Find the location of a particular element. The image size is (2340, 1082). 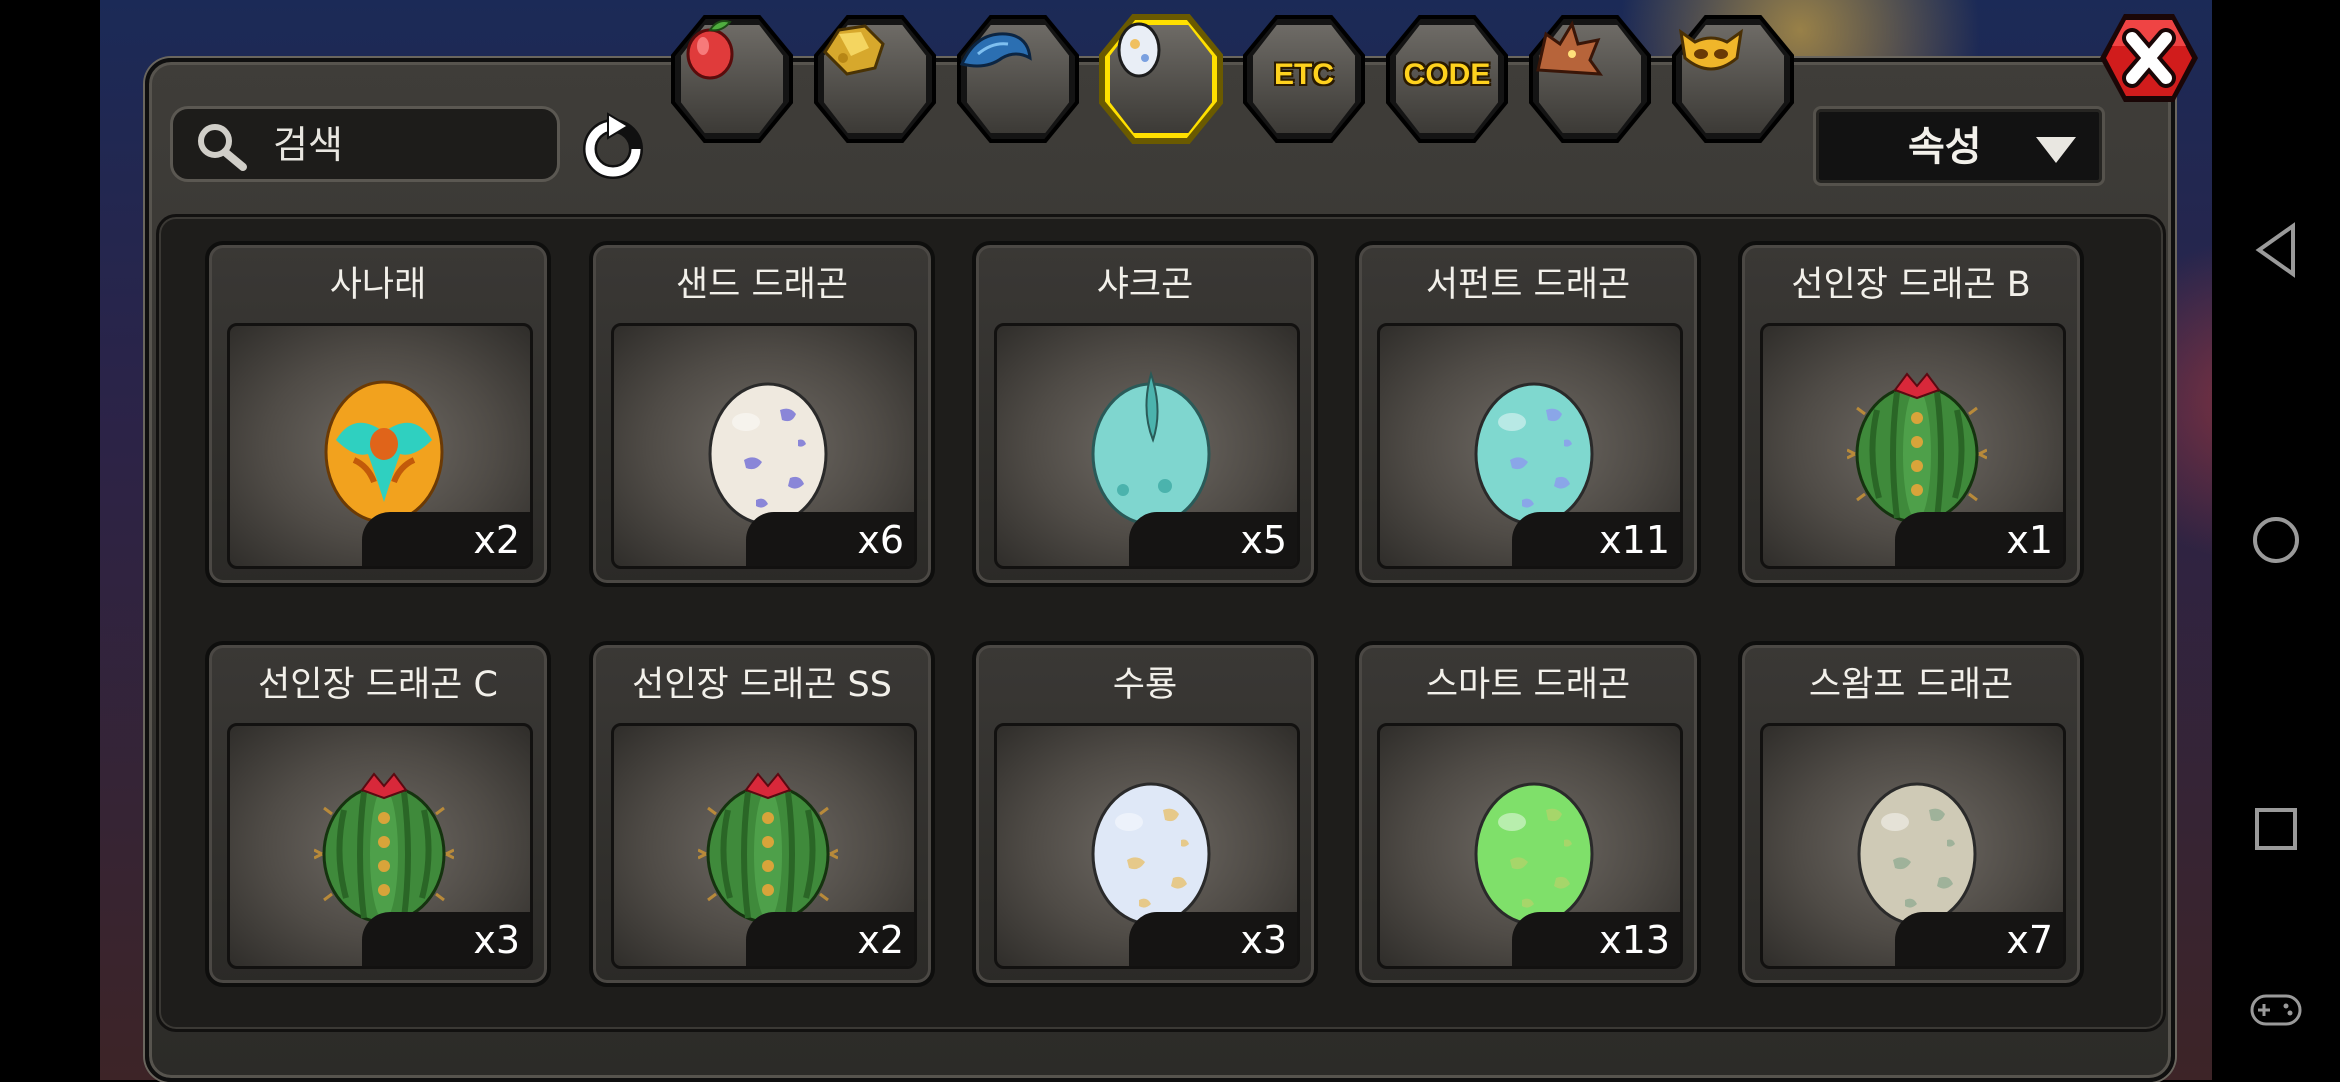

item-card: 스왐프 드래곤 x7 is located at coordinates (1911, 814).